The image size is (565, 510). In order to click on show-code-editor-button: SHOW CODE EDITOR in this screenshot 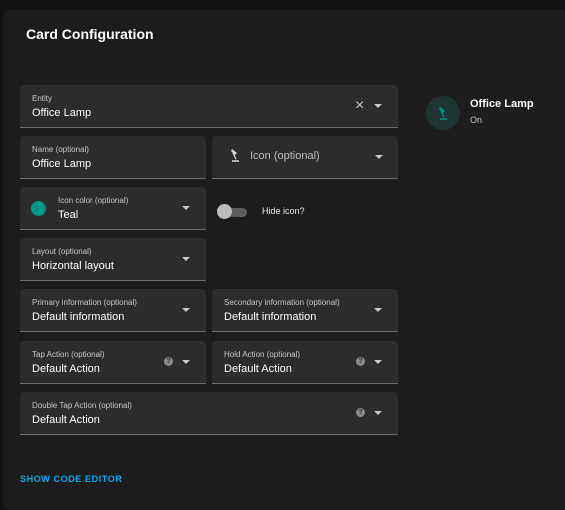, I will do `click(71, 479)`.